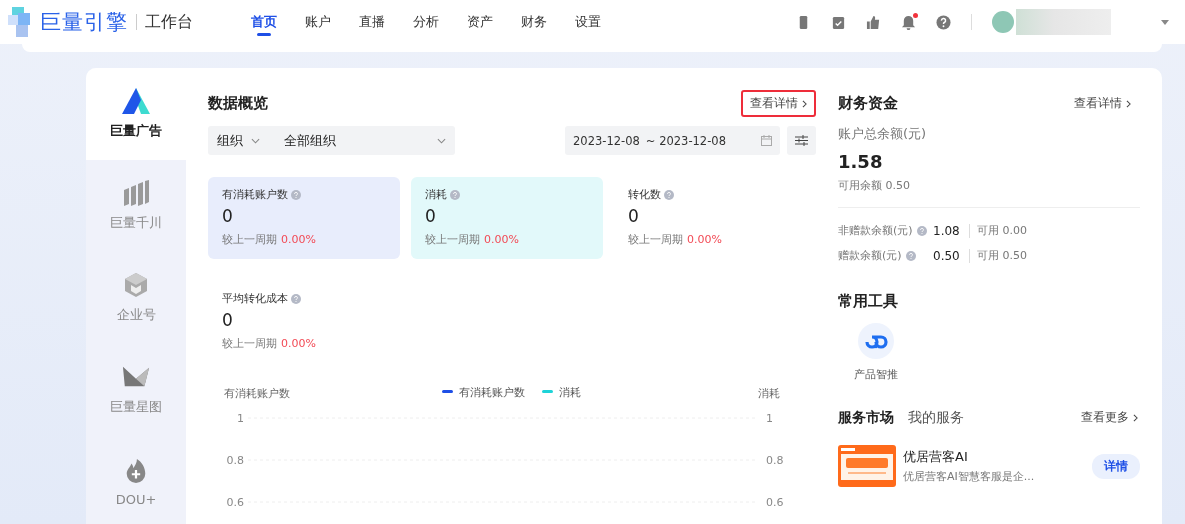 The height and width of the screenshot is (524, 1185). Describe the element at coordinates (838, 22) in the screenshot. I see `clipboard-check-icon` at that location.